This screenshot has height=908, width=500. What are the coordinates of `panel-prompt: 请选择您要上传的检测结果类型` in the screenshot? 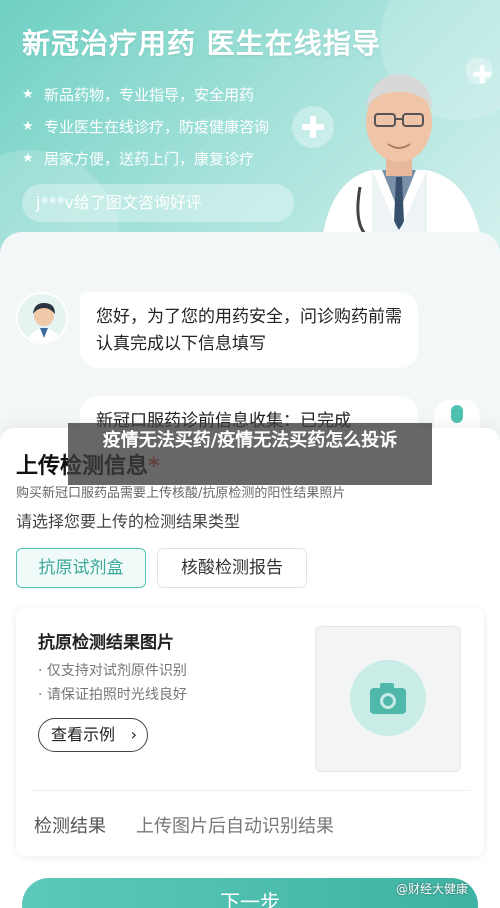 It's located at (128, 521).